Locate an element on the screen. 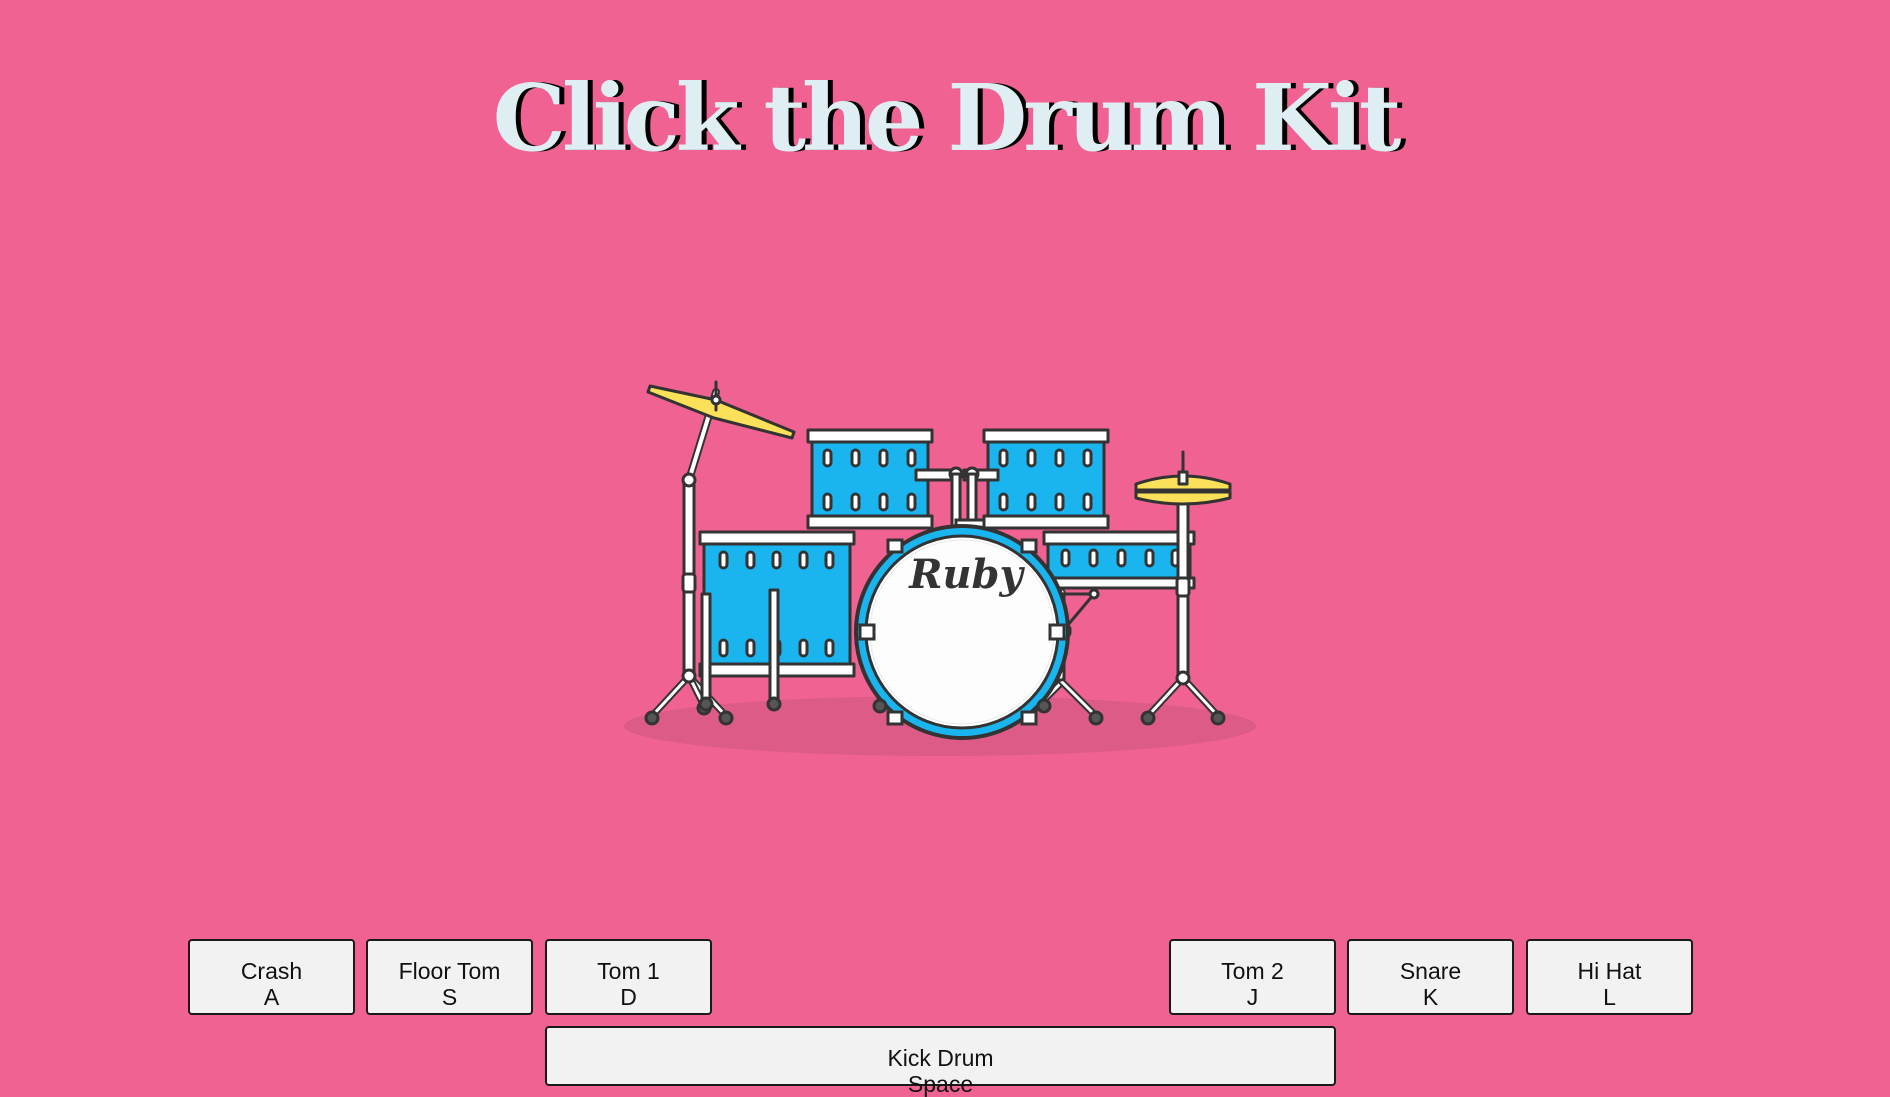  hi-hat-key: L is located at coordinates (1609, 997).